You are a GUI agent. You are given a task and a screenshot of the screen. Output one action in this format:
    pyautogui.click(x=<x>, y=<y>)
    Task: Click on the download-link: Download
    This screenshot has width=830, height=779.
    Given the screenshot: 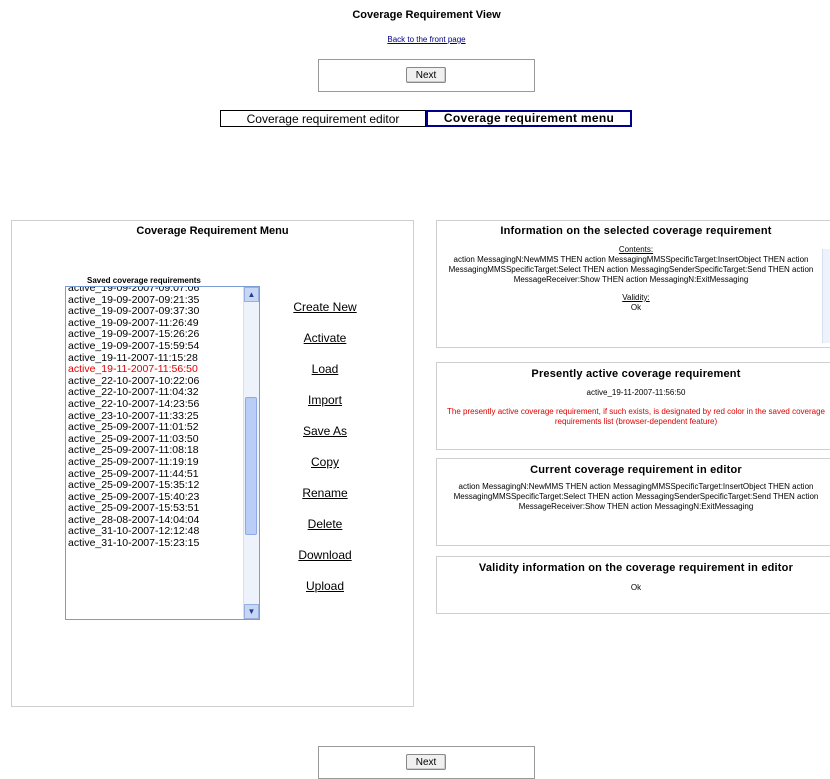 What is the action you would take?
    pyautogui.click(x=325, y=555)
    